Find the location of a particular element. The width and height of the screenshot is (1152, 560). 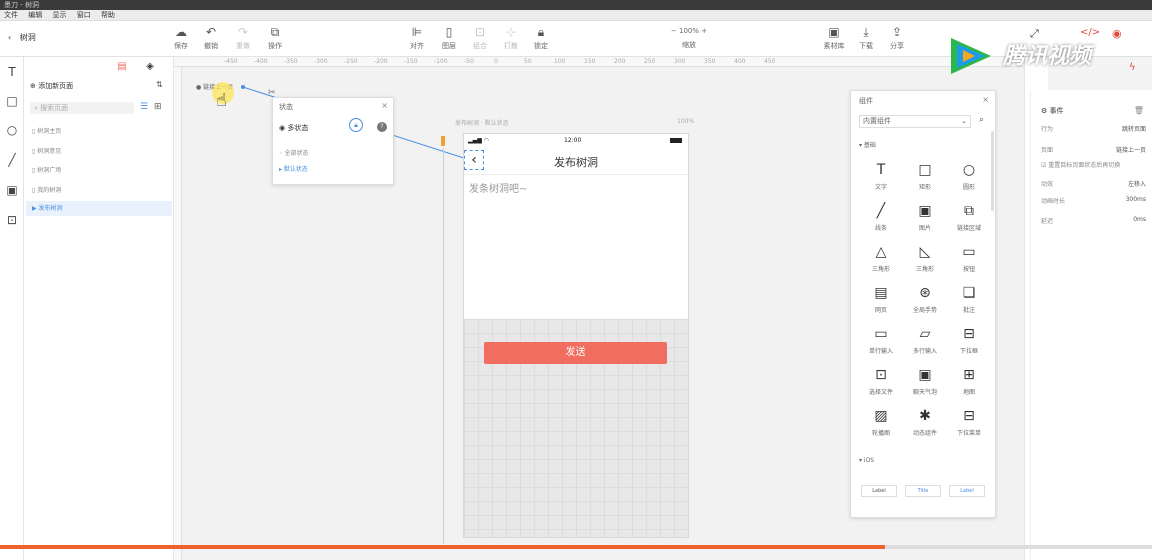

prop-value: 跳转页面 is located at coordinates (1133, 129).